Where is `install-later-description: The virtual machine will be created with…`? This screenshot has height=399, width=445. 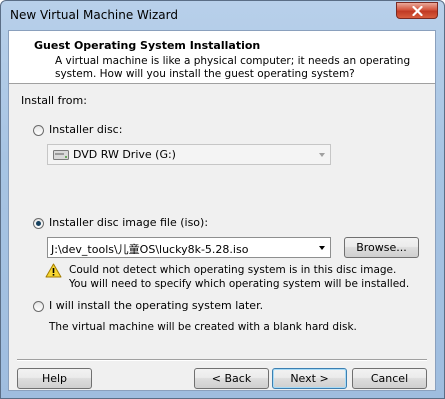
install-later-description: The virtual machine will be created with… is located at coordinates (203, 327).